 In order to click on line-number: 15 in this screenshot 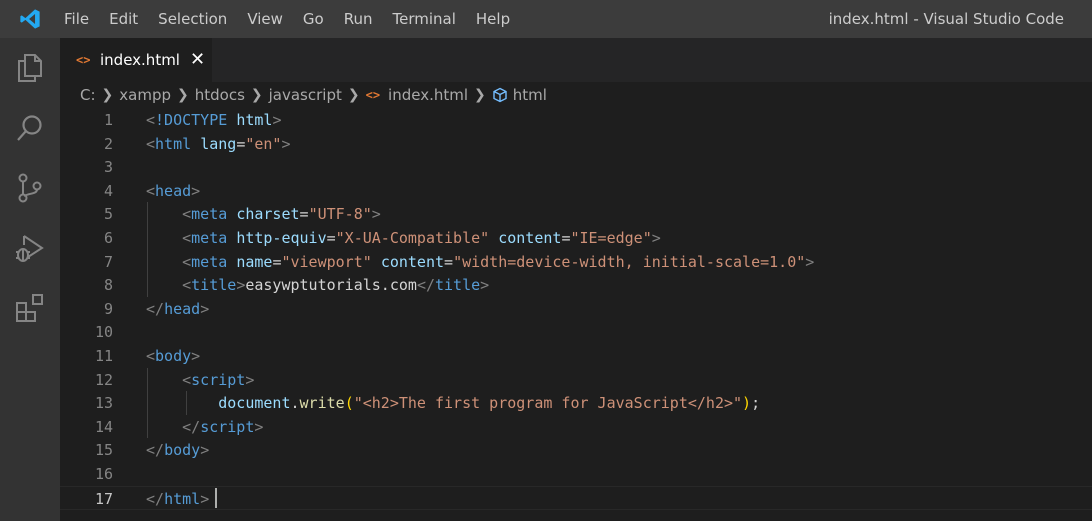, I will do `click(103, 450)`.